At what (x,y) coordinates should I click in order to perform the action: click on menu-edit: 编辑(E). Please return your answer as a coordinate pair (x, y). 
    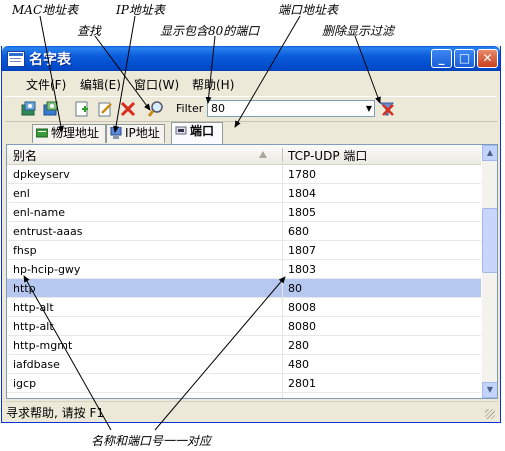
    Looking at the image, I should click on (100, 84).